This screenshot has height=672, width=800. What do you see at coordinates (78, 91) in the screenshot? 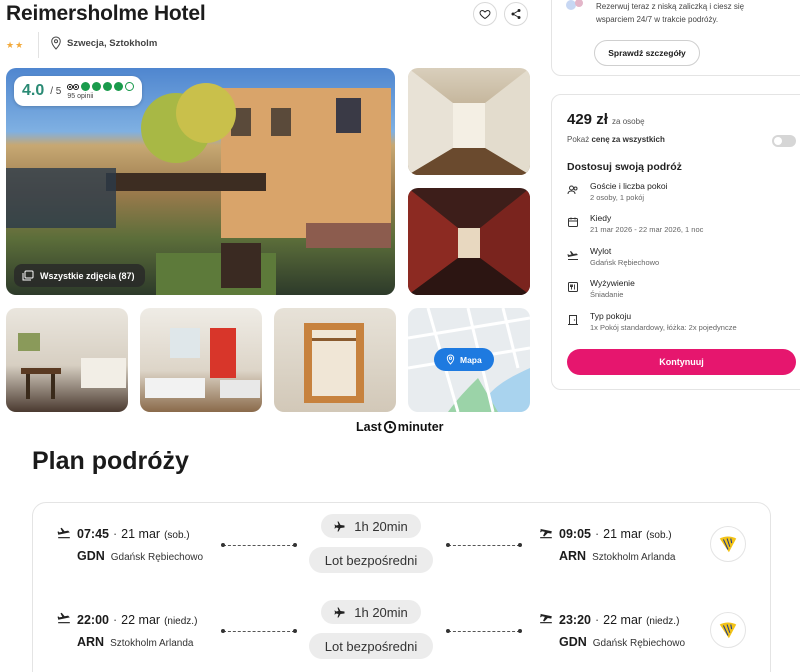
I see `rating-badge: 4.0 / 5 95 opinii` at bounding box center [78, 91].